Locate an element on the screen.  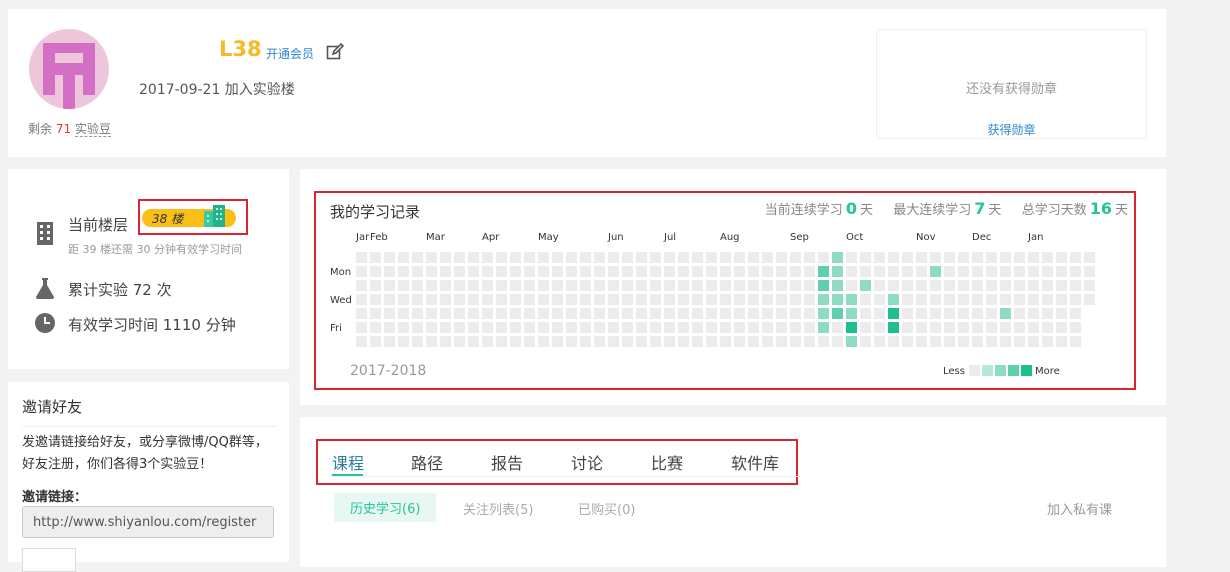
subtab-purchased: 已购买(0) is located at coordinates (606, 508).